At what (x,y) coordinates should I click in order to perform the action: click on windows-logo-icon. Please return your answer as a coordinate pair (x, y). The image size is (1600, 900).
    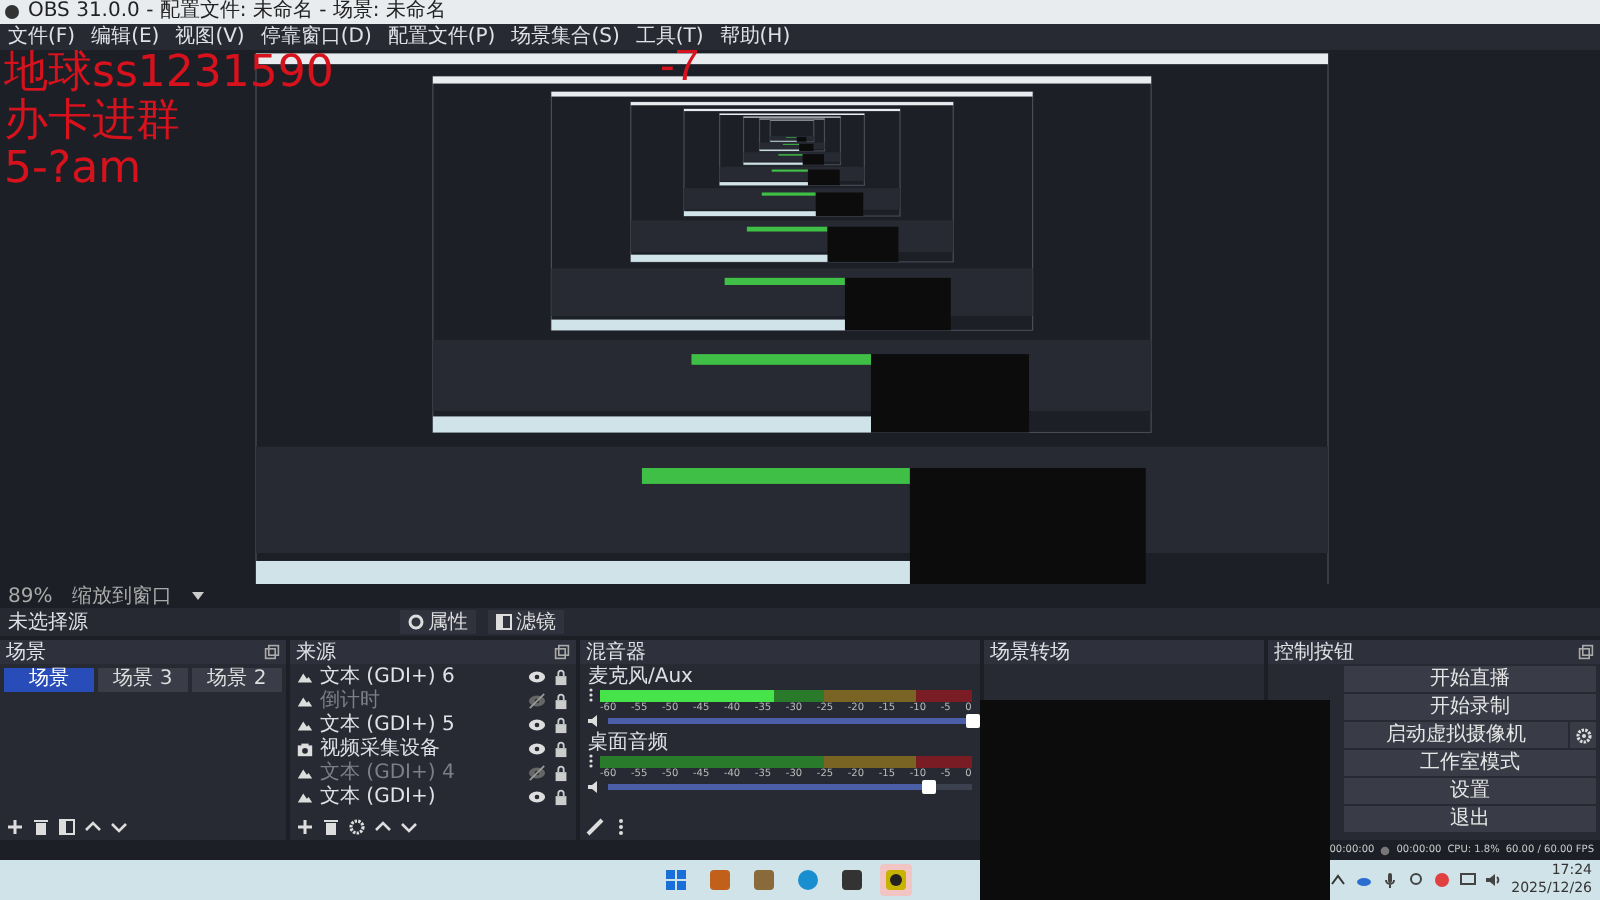
    Looking at the image, I should click on (676, 880).